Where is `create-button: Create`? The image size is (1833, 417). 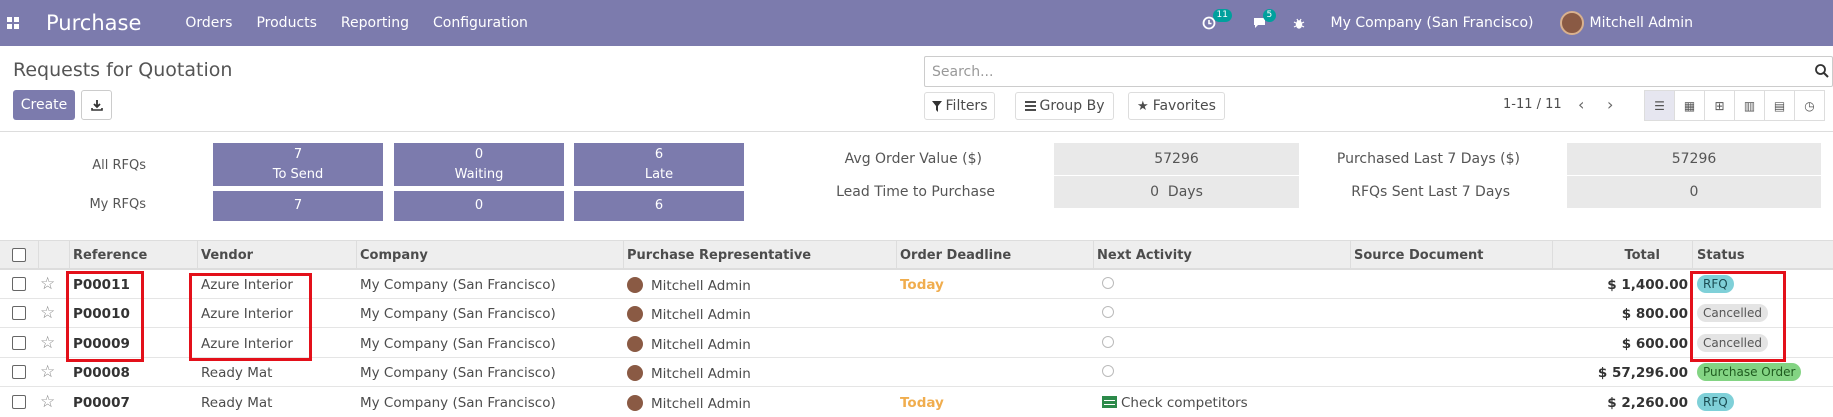 create-button: Create is located at coordinates (44, 105).